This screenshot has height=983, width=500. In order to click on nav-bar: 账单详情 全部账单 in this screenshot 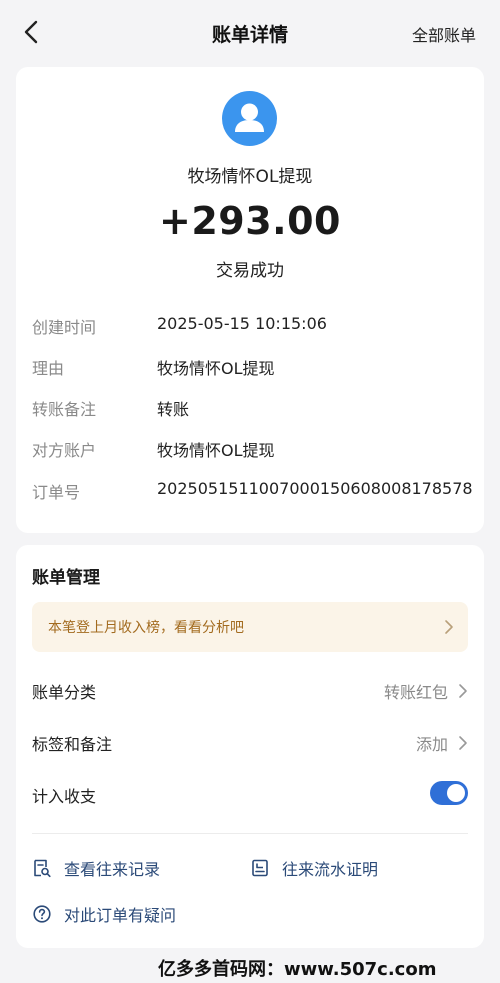, I will do `click(250, 33)`.